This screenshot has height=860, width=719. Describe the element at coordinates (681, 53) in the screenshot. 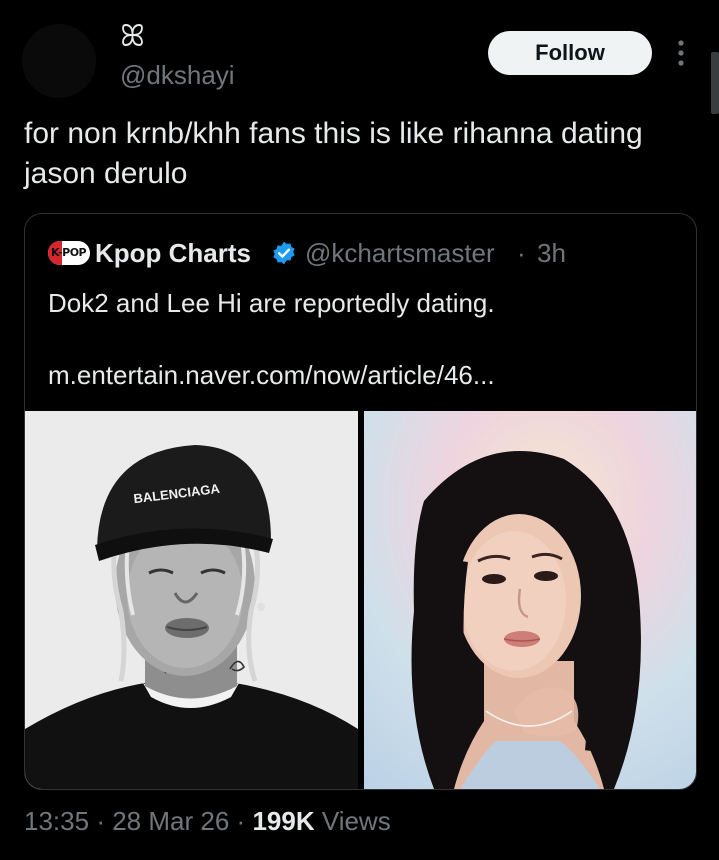

I see `more-icon` at that location.